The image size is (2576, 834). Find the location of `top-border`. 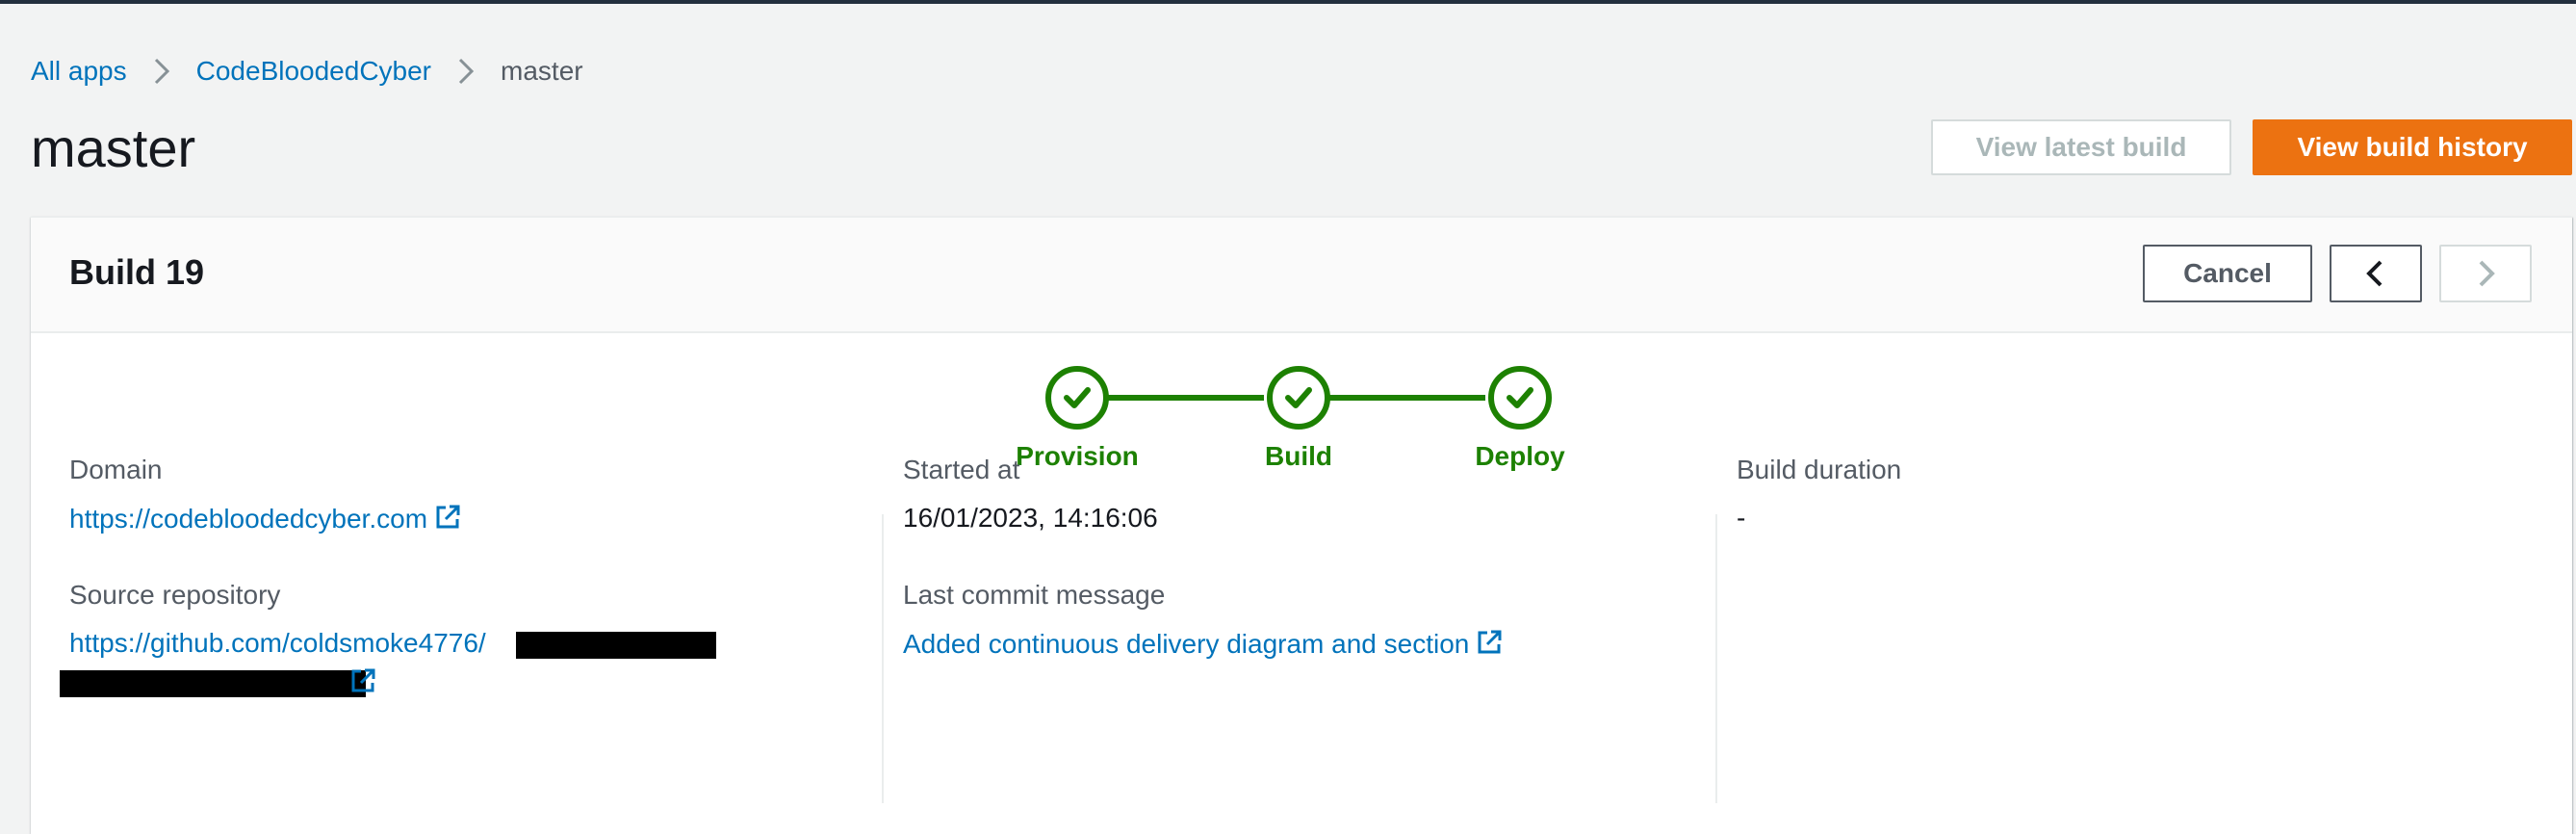

top-border is located at coordinates (1288, 2).